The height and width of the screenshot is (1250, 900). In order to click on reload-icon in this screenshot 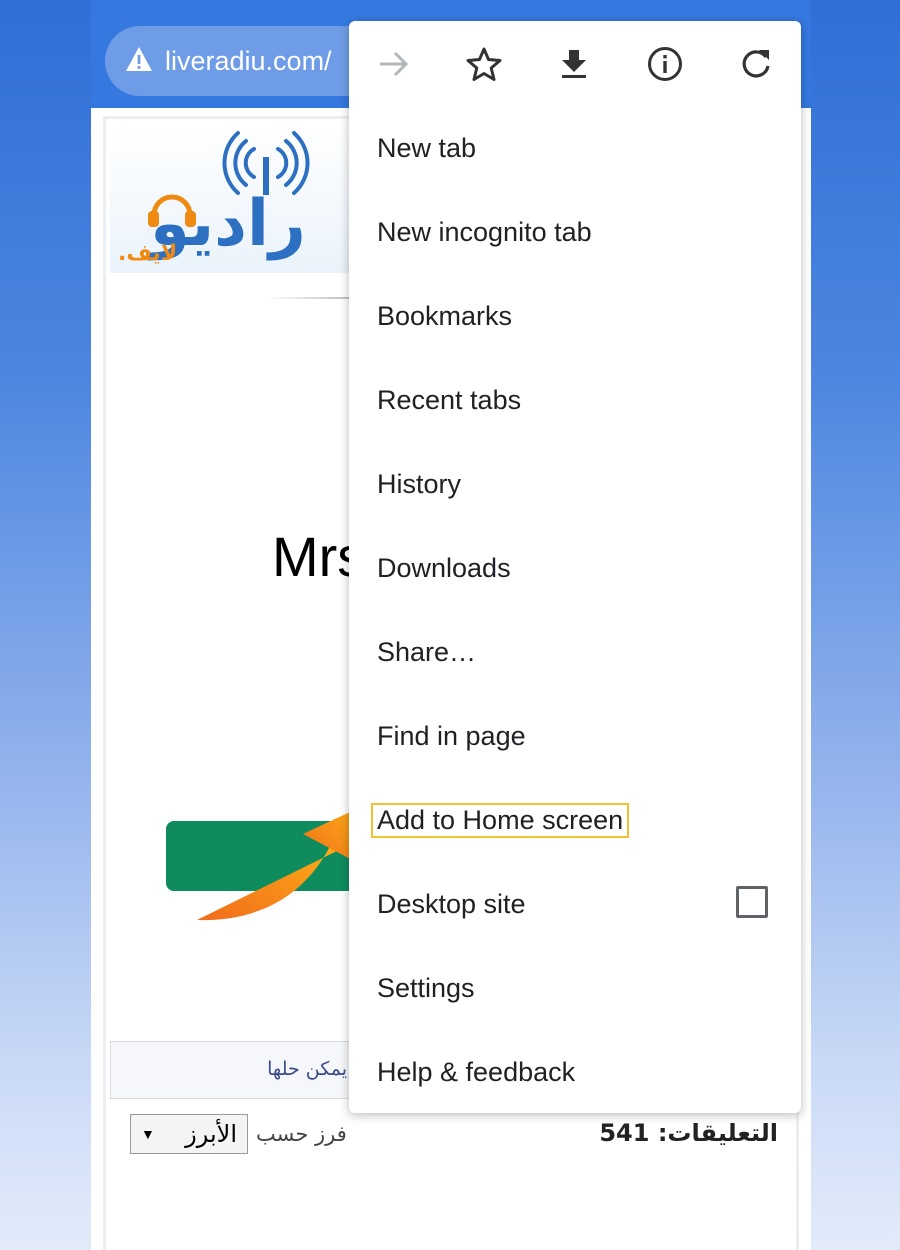, I will do `click(756, 64)`.